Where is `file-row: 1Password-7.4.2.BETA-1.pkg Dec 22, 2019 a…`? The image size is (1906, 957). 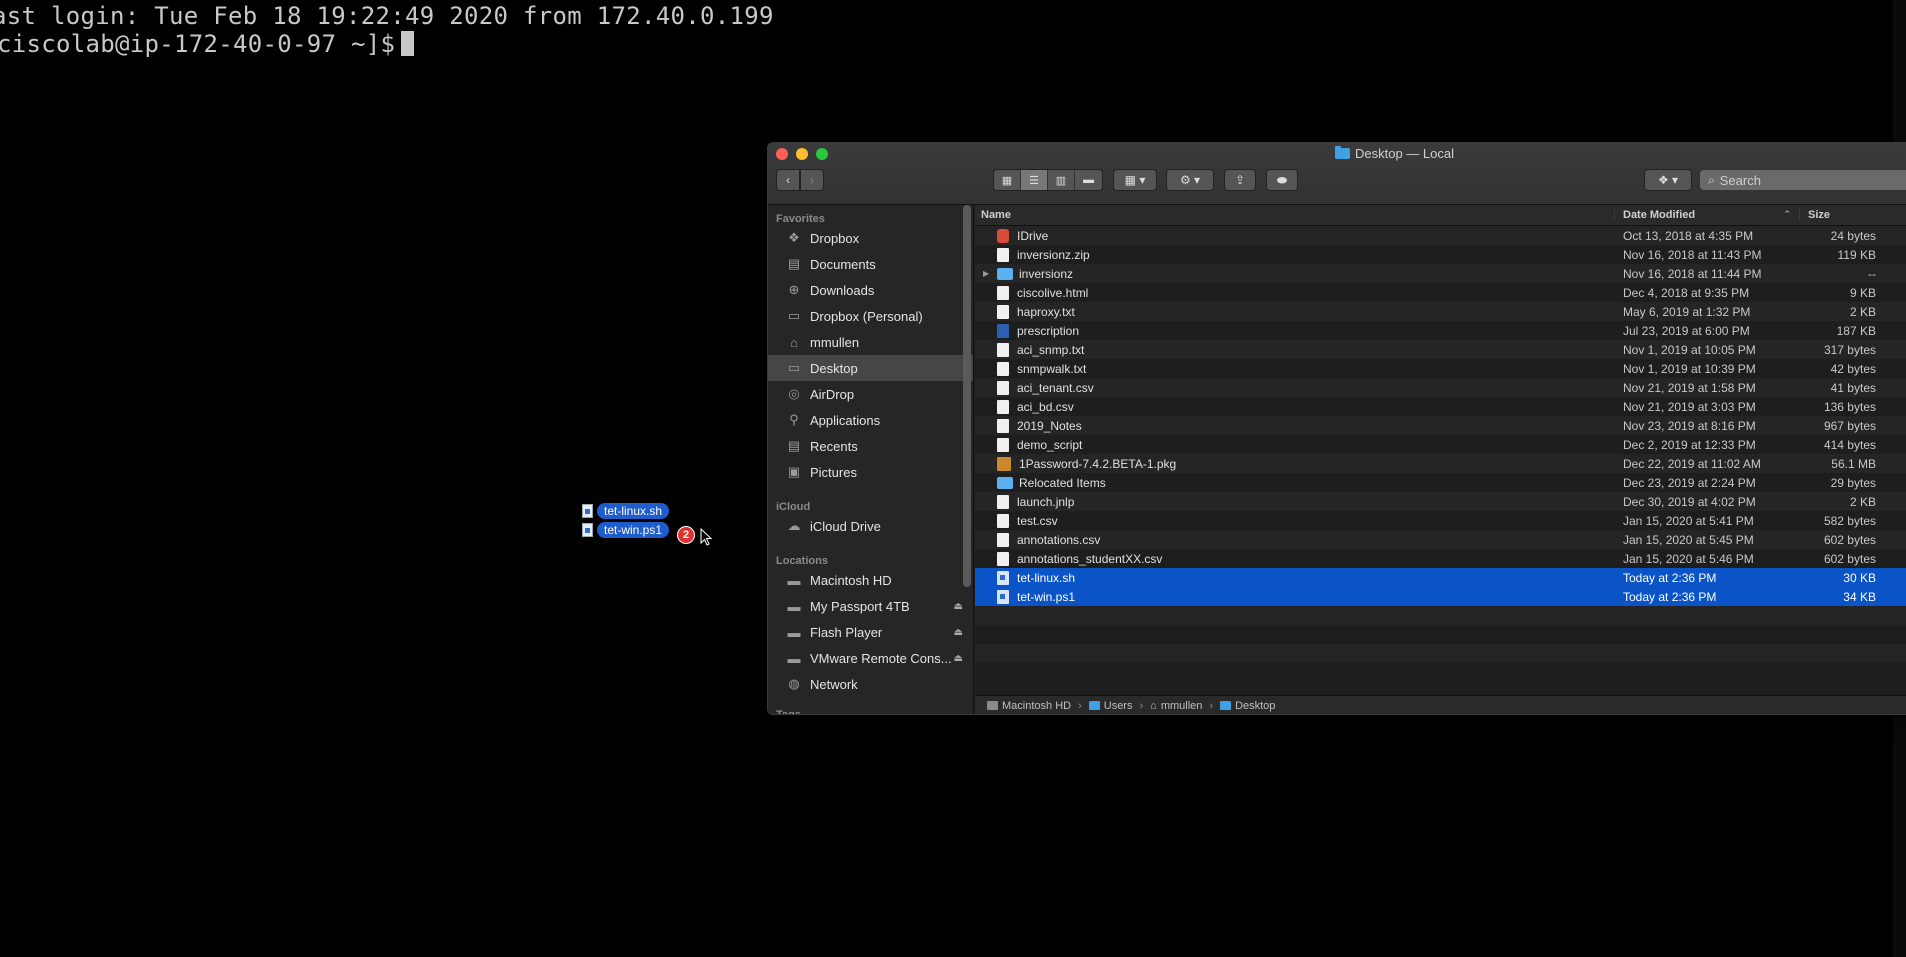
file-row: 1Password-7.4.2.BETA-1.pkg Dec 22, 2019 a… is located at coordinates (1440, 463).